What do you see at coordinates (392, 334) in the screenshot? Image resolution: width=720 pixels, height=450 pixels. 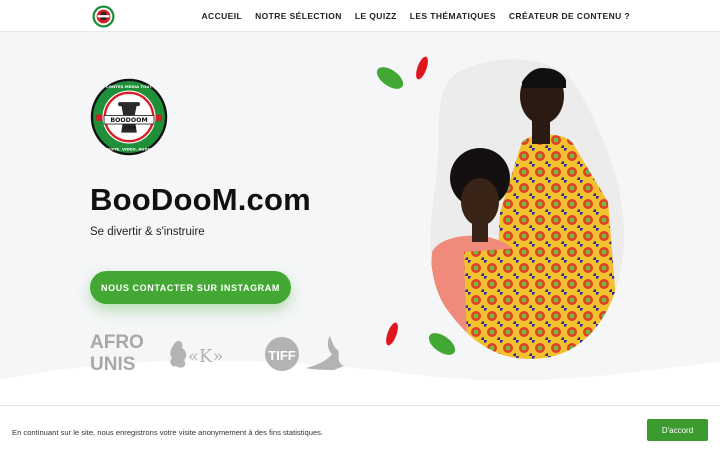 I see `leaf-red-bottom` at bounding box center [392, 334].